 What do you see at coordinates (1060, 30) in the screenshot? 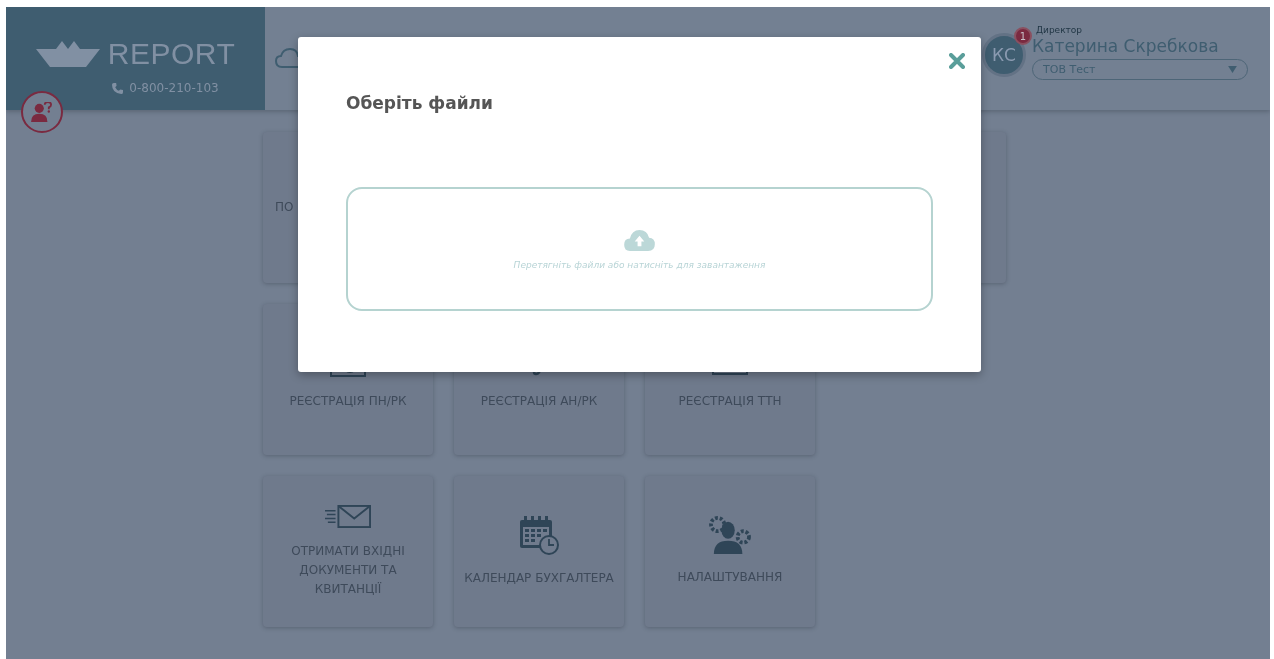
I see `user-role: Директор` at bounding box center [1060, 30].